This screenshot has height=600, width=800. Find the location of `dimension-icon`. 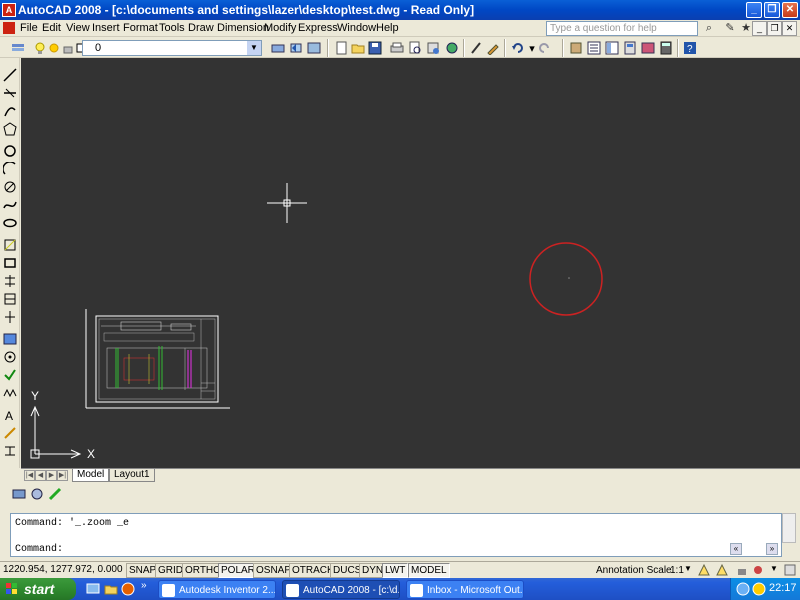

dimension-icon is located at coordinates (10, 451).